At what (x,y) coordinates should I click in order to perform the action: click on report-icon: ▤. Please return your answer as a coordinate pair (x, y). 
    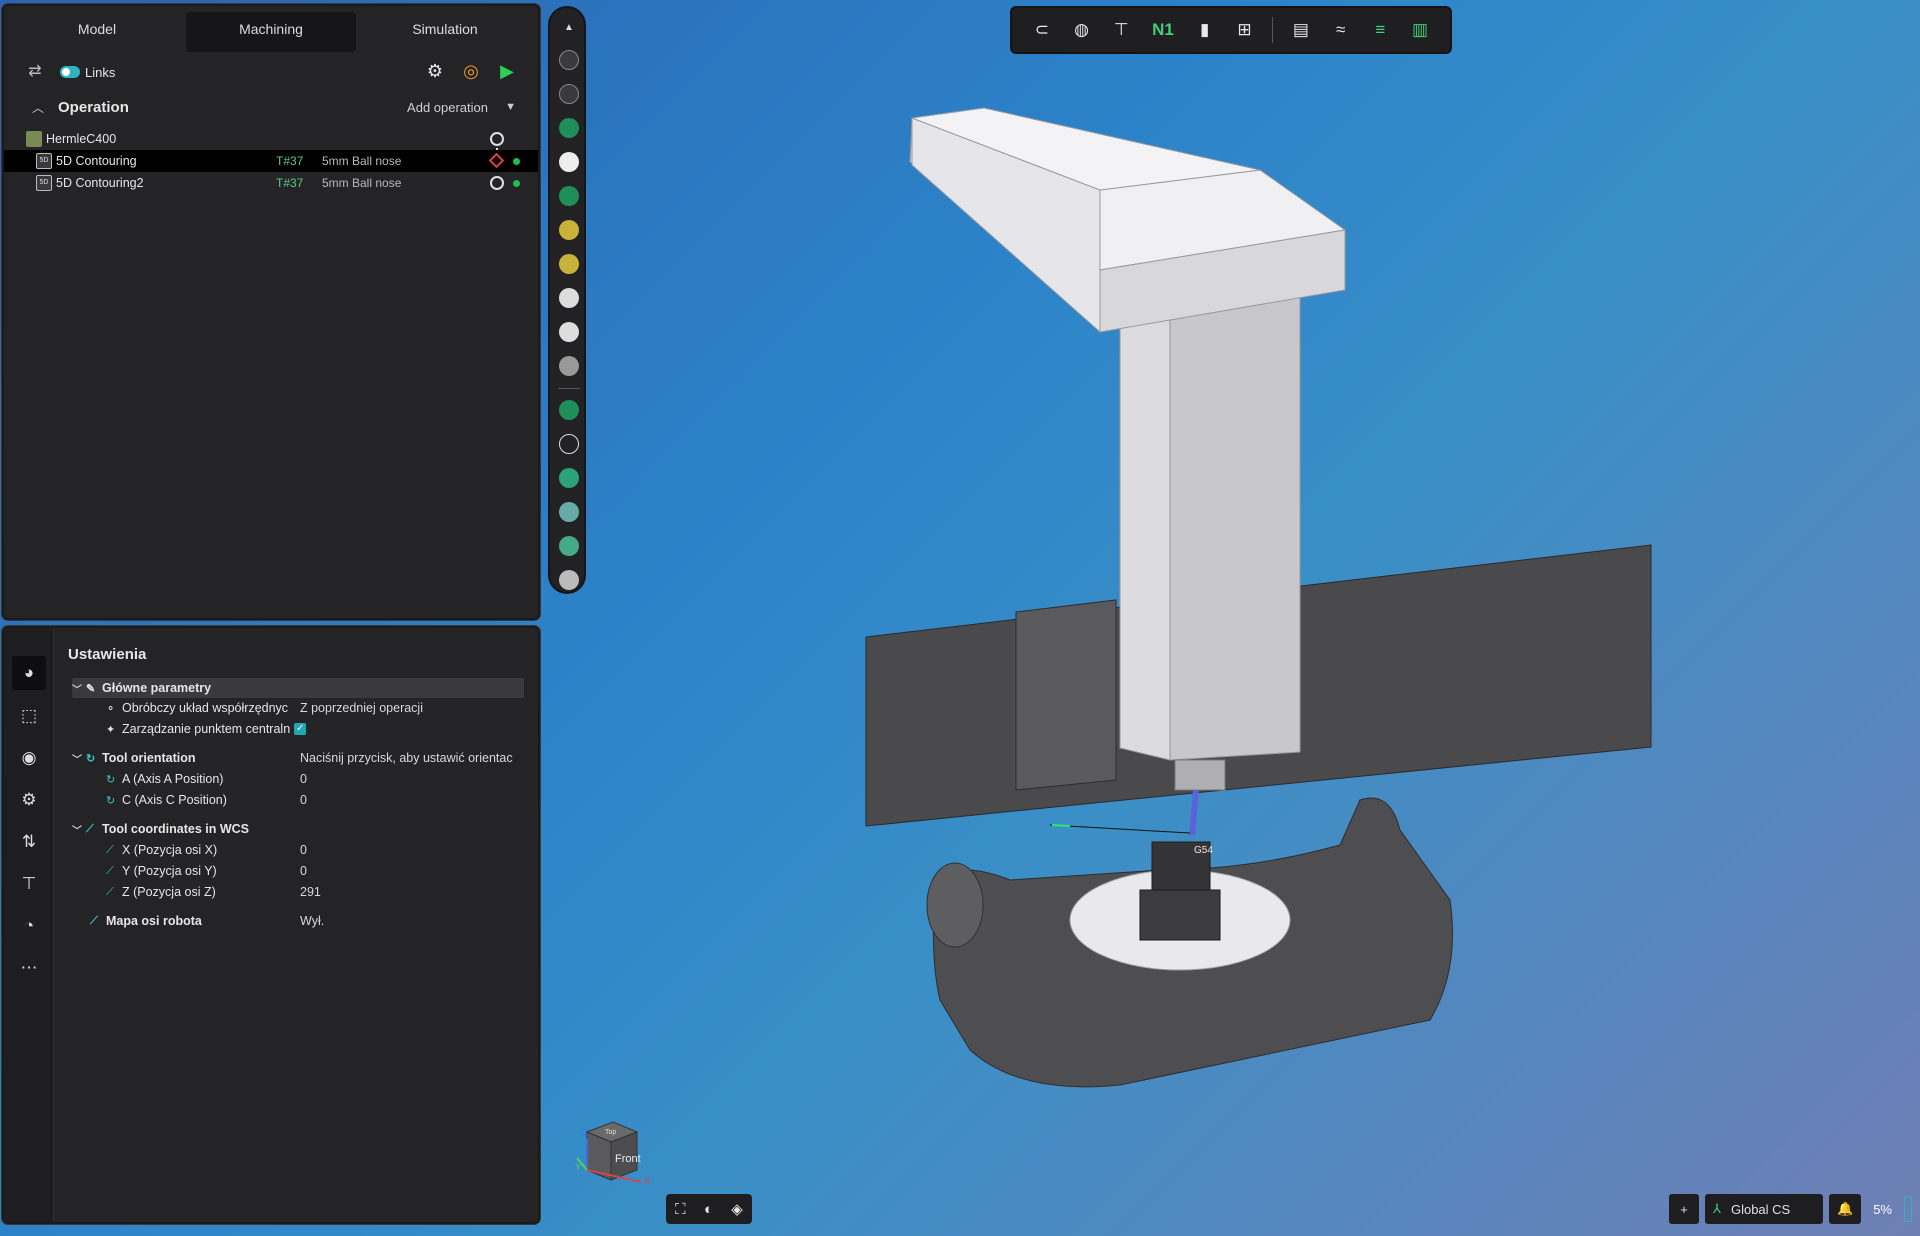
    Looking at the image, I should click on (1301, 30).